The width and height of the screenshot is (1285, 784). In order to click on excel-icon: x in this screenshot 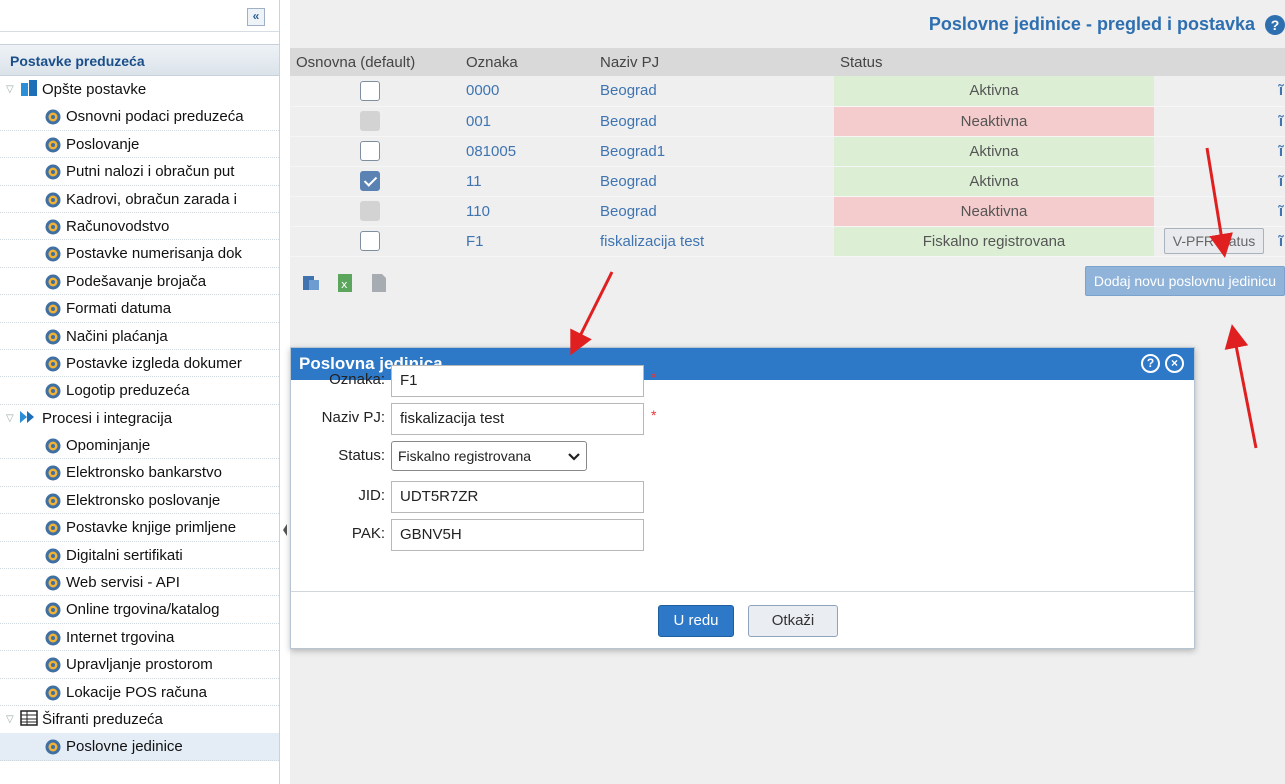, I will do `click(345, 283)`.